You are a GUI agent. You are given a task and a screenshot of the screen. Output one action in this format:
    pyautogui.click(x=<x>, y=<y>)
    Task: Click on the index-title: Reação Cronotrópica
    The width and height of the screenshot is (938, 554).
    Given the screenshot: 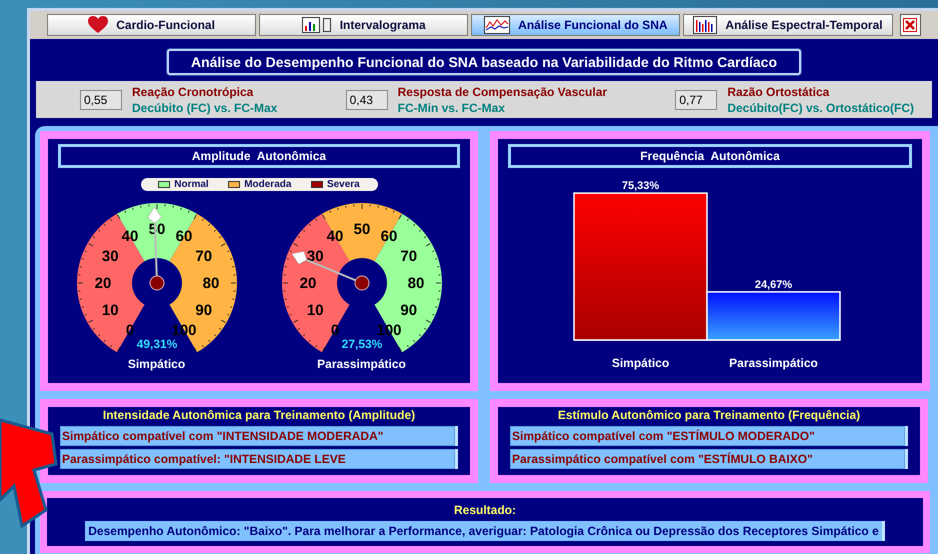 What is the action you would take?
    pyautogui.click(x=193, y=92)
    